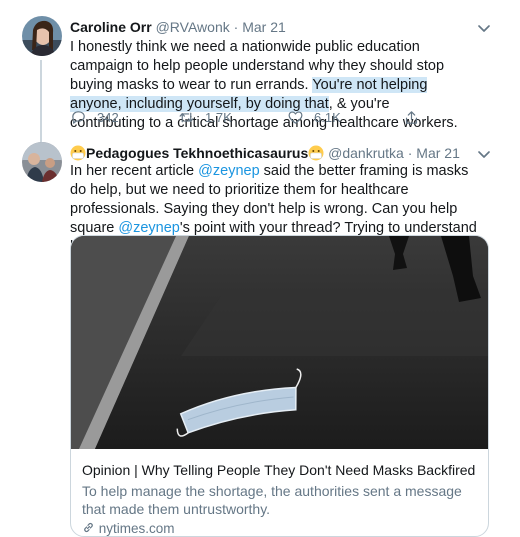 Image resolution: width=520 pixels, height=537 pixels. I want to click on retweet-count: 1.7K, so click(218, 117).